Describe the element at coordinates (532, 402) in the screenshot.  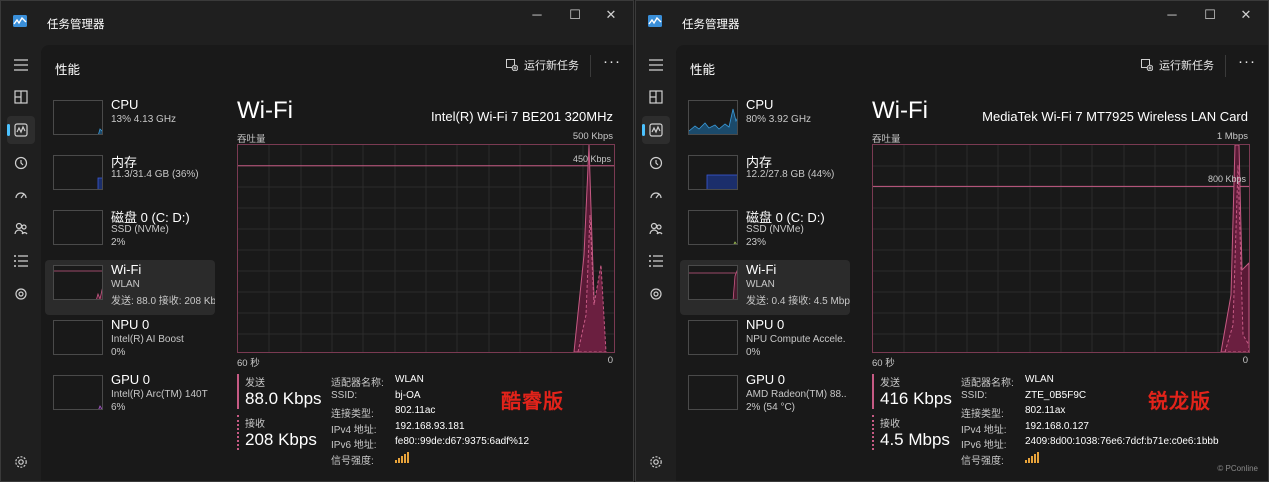
I see `edition-label: 酷睿版` at that location.